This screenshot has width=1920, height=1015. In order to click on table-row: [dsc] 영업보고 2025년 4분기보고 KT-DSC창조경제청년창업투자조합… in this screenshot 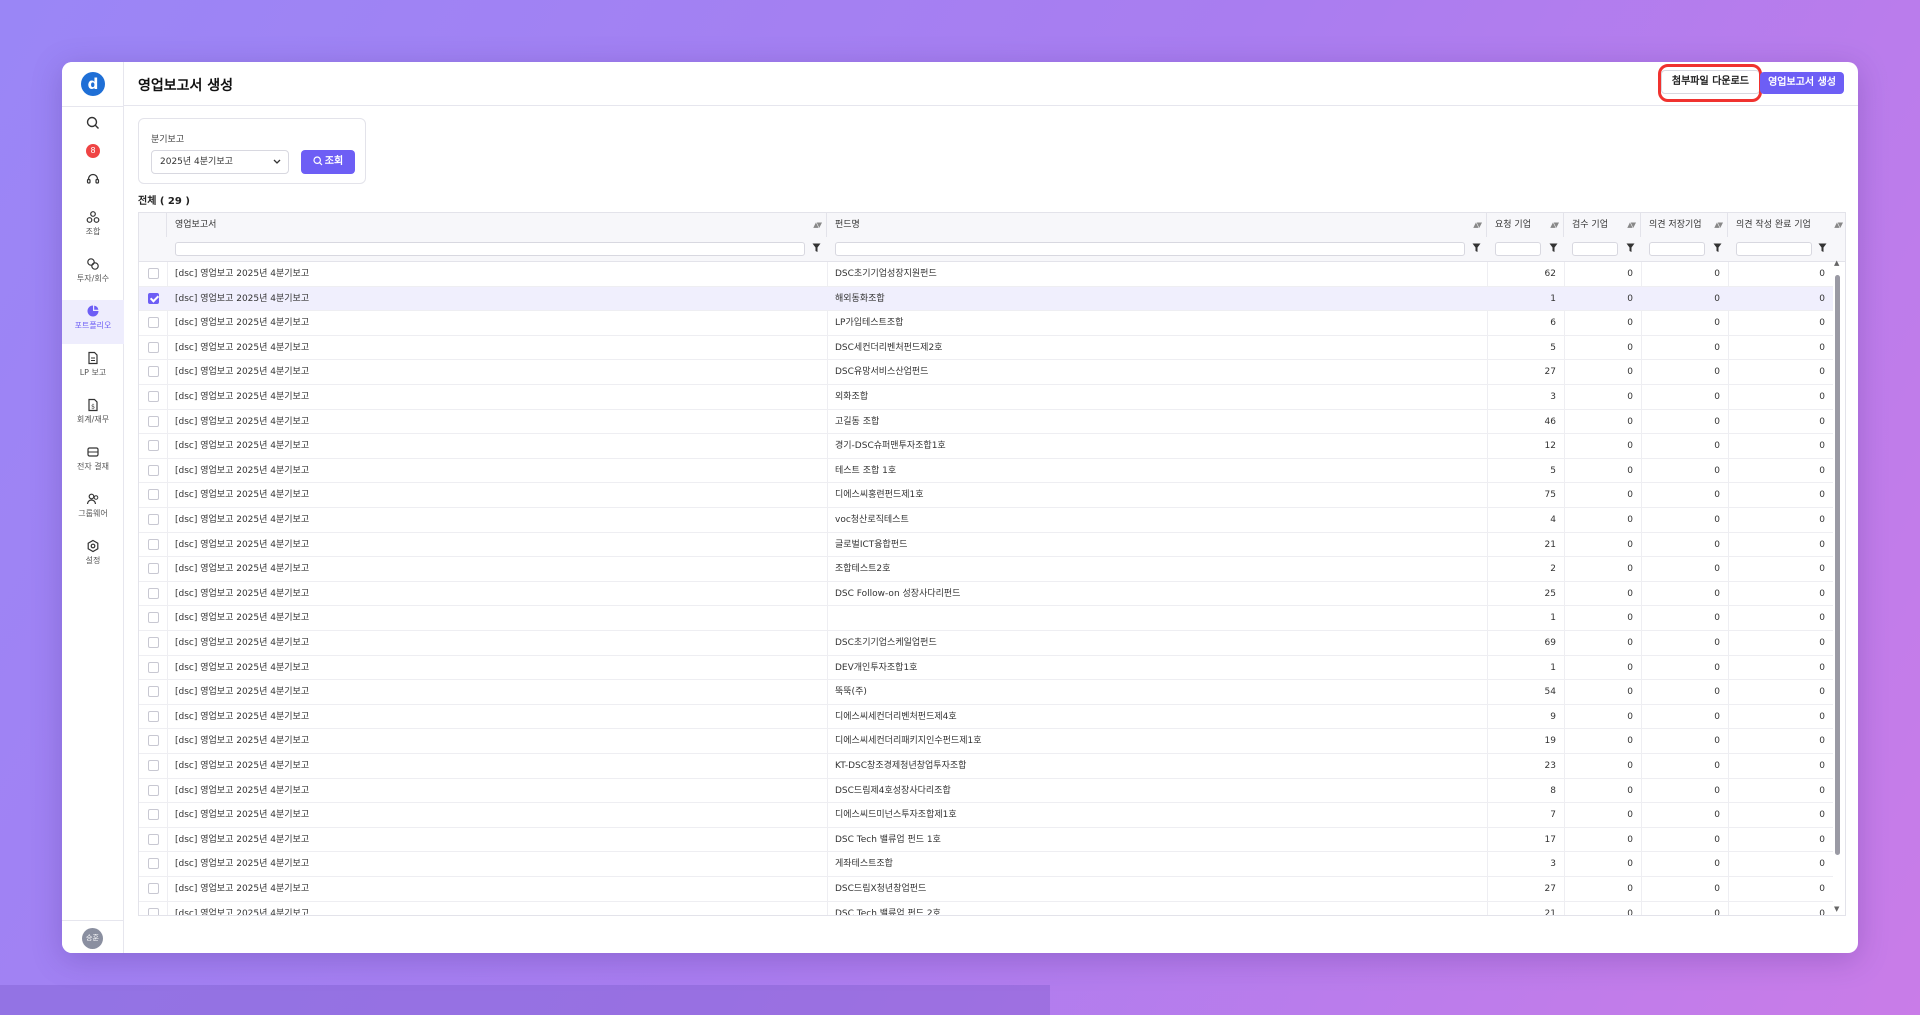, I will do `click(986, 766)`.